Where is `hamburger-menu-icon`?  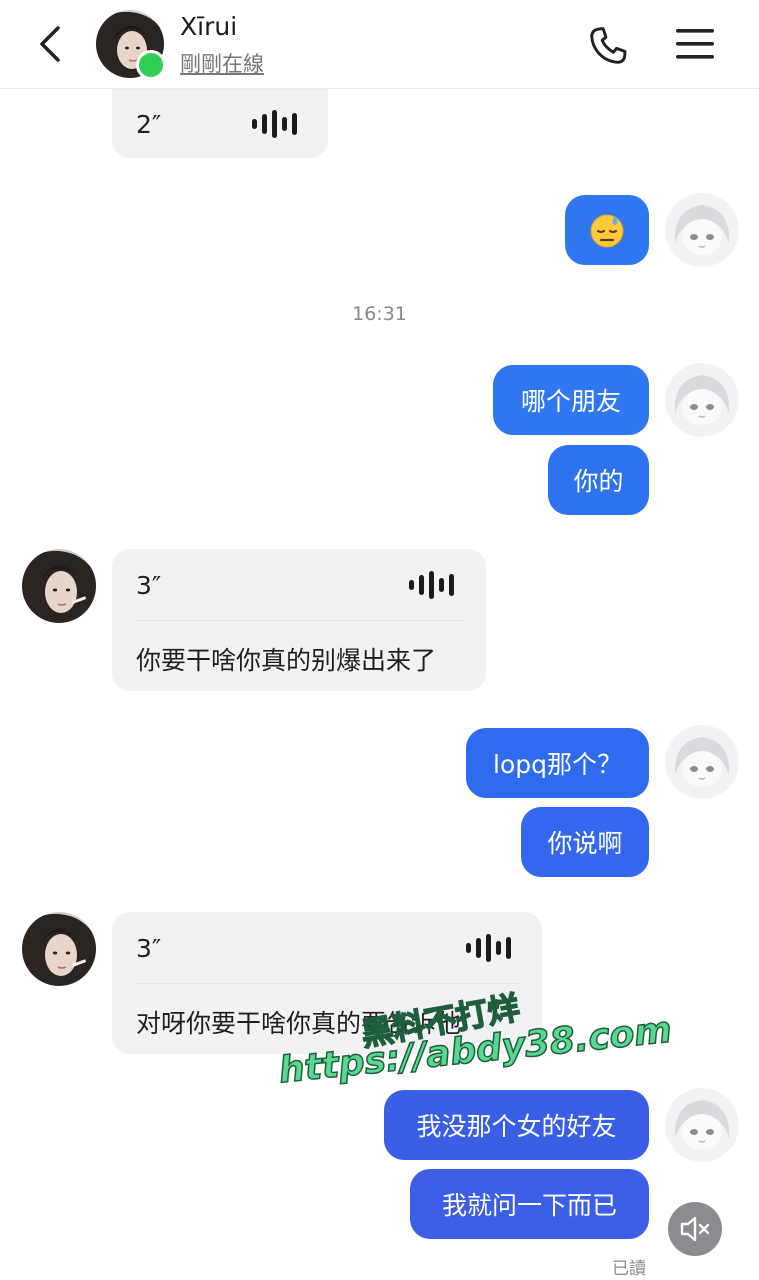 hamburger-menu-icon is located at coordinates (695, 44).